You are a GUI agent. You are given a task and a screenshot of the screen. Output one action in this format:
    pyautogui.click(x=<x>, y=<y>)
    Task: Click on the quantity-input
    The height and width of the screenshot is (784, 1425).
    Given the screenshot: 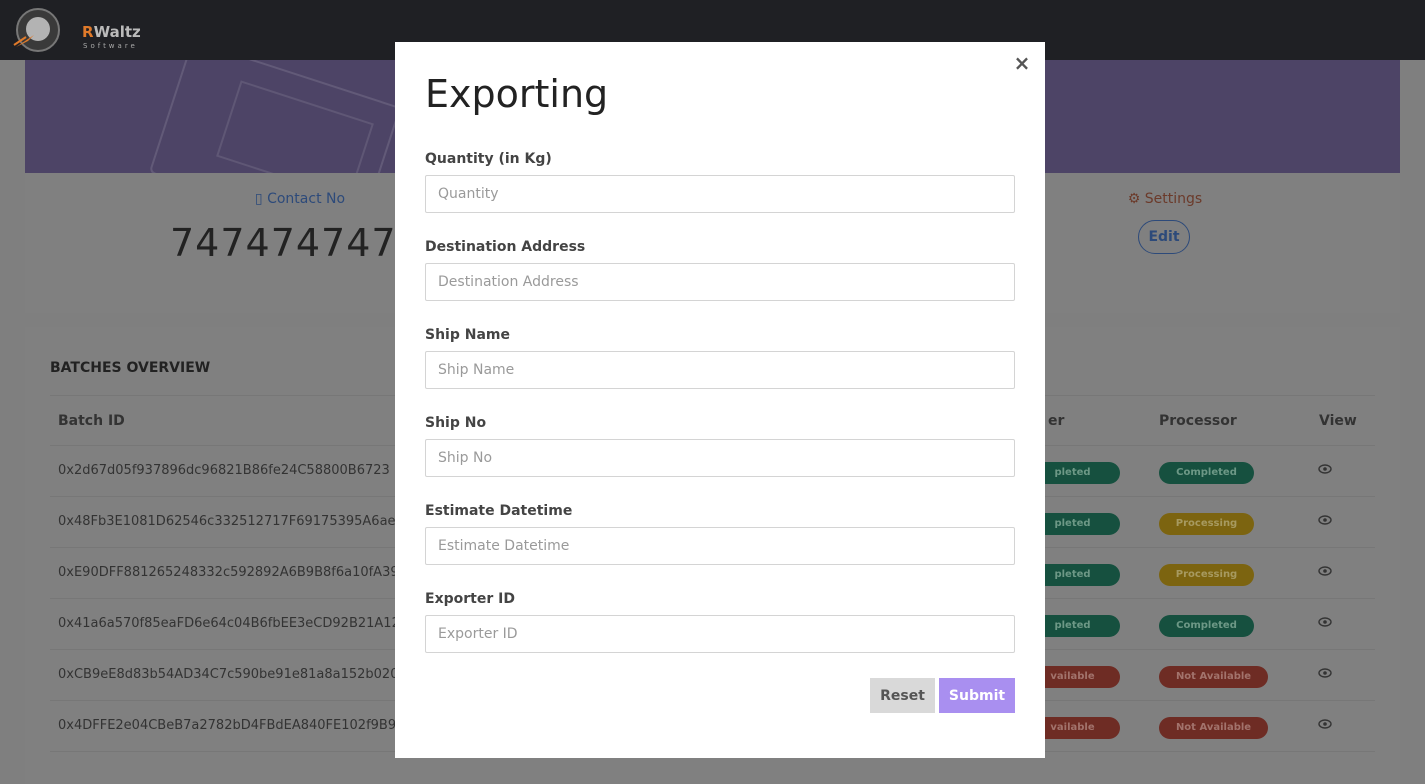 What is the action you would take?
    pyautogui.click(x=720, y=194)
    